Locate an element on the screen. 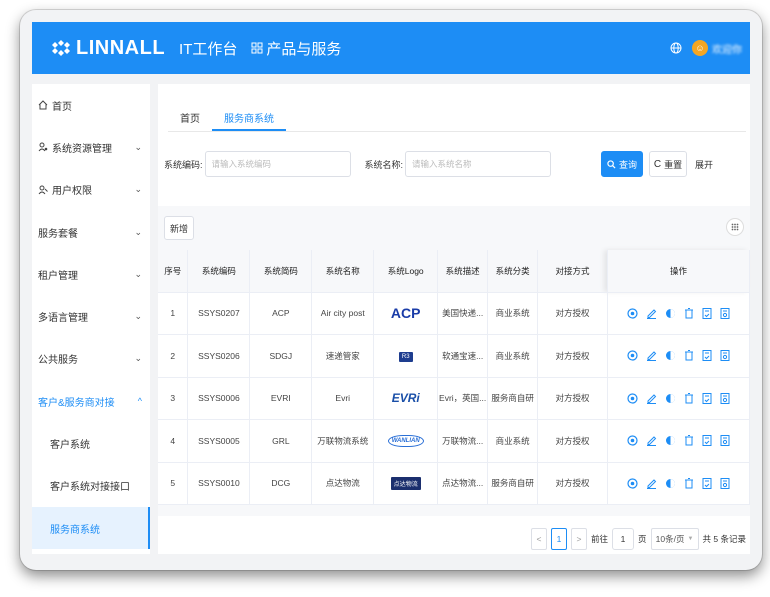 This screenshot has width=770, height=597. page-number: 1 is located at coordinates (559, 539).